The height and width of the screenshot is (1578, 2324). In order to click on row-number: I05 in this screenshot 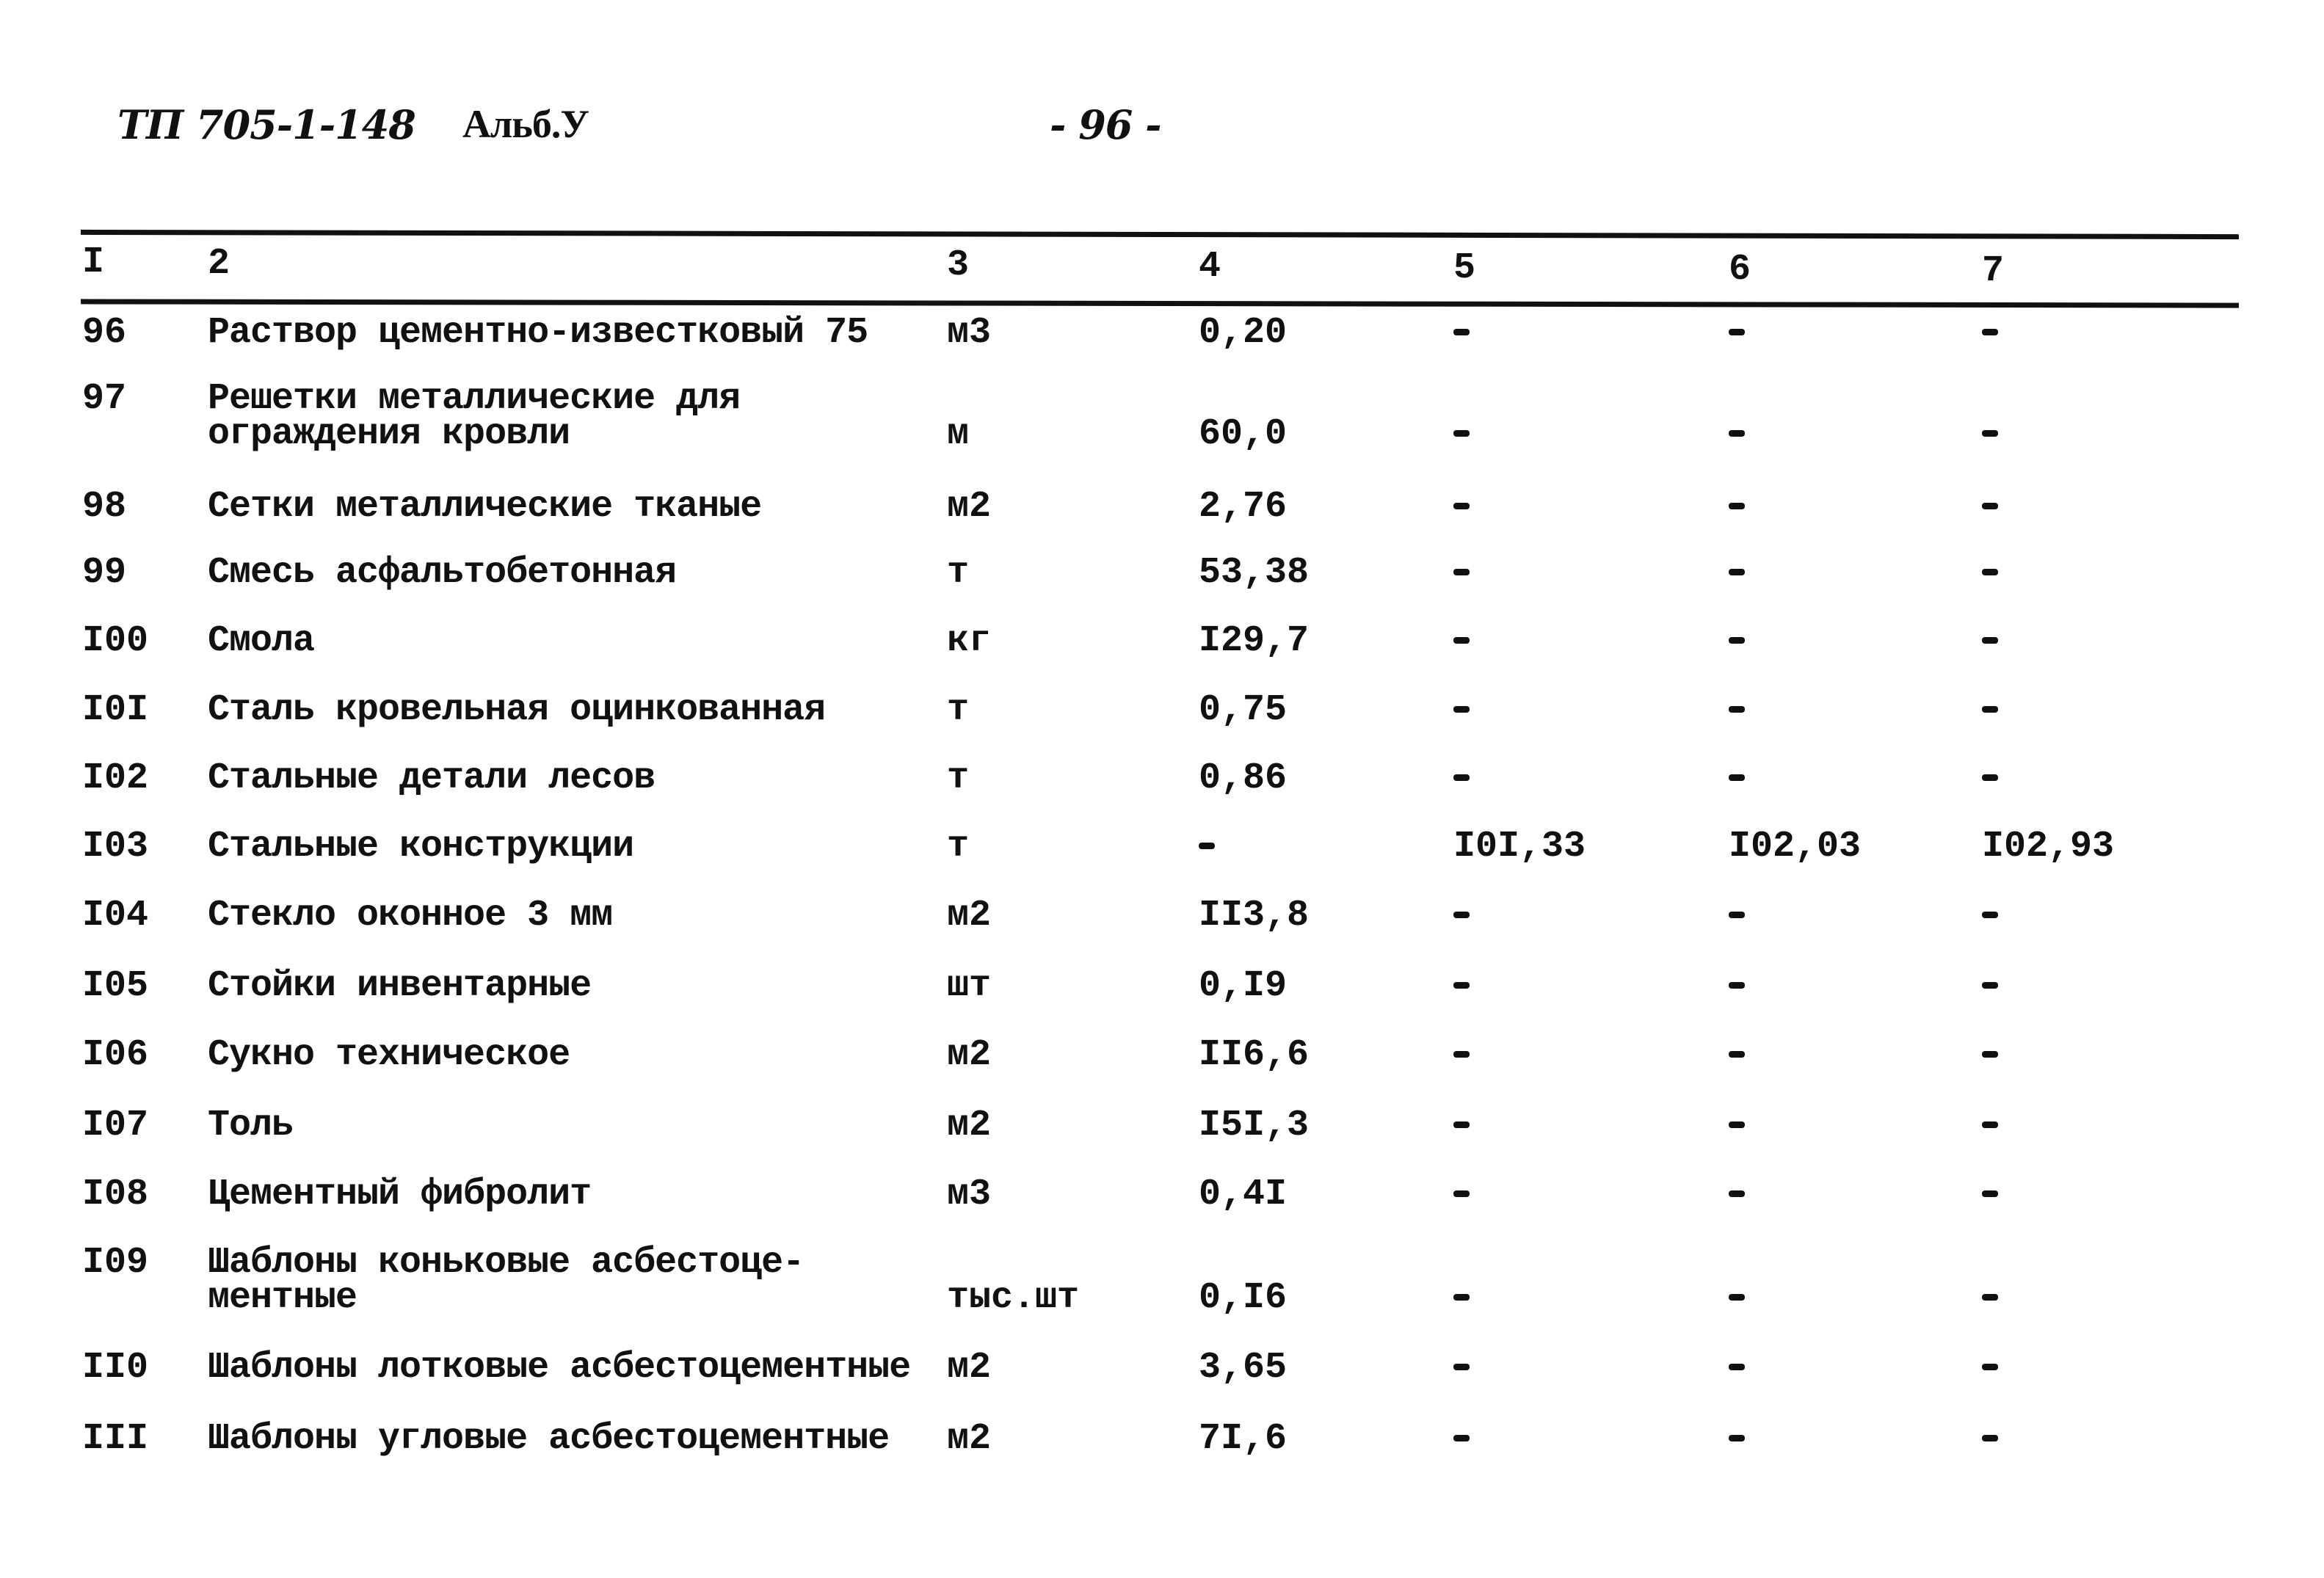, I will do `click(115, 986)`.